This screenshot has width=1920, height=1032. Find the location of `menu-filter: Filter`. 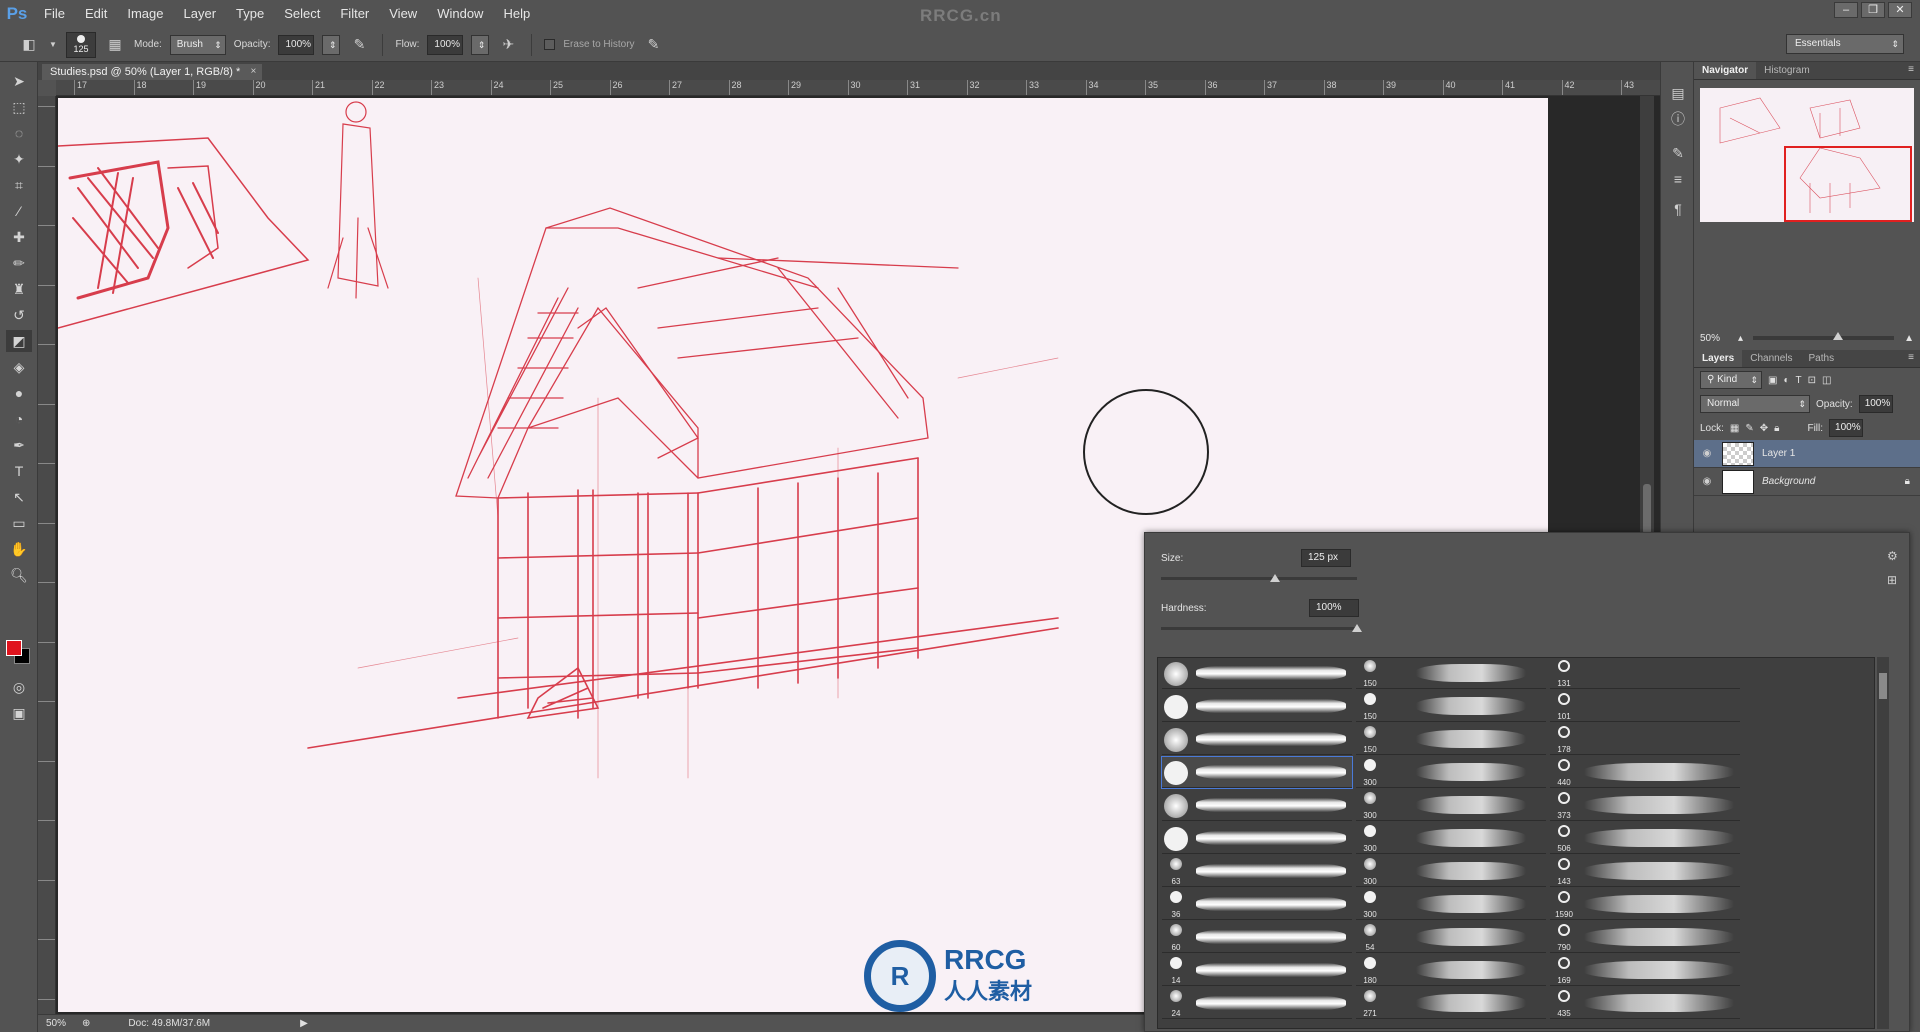

menu-filter: Filter is located at coordinates (354, 14).